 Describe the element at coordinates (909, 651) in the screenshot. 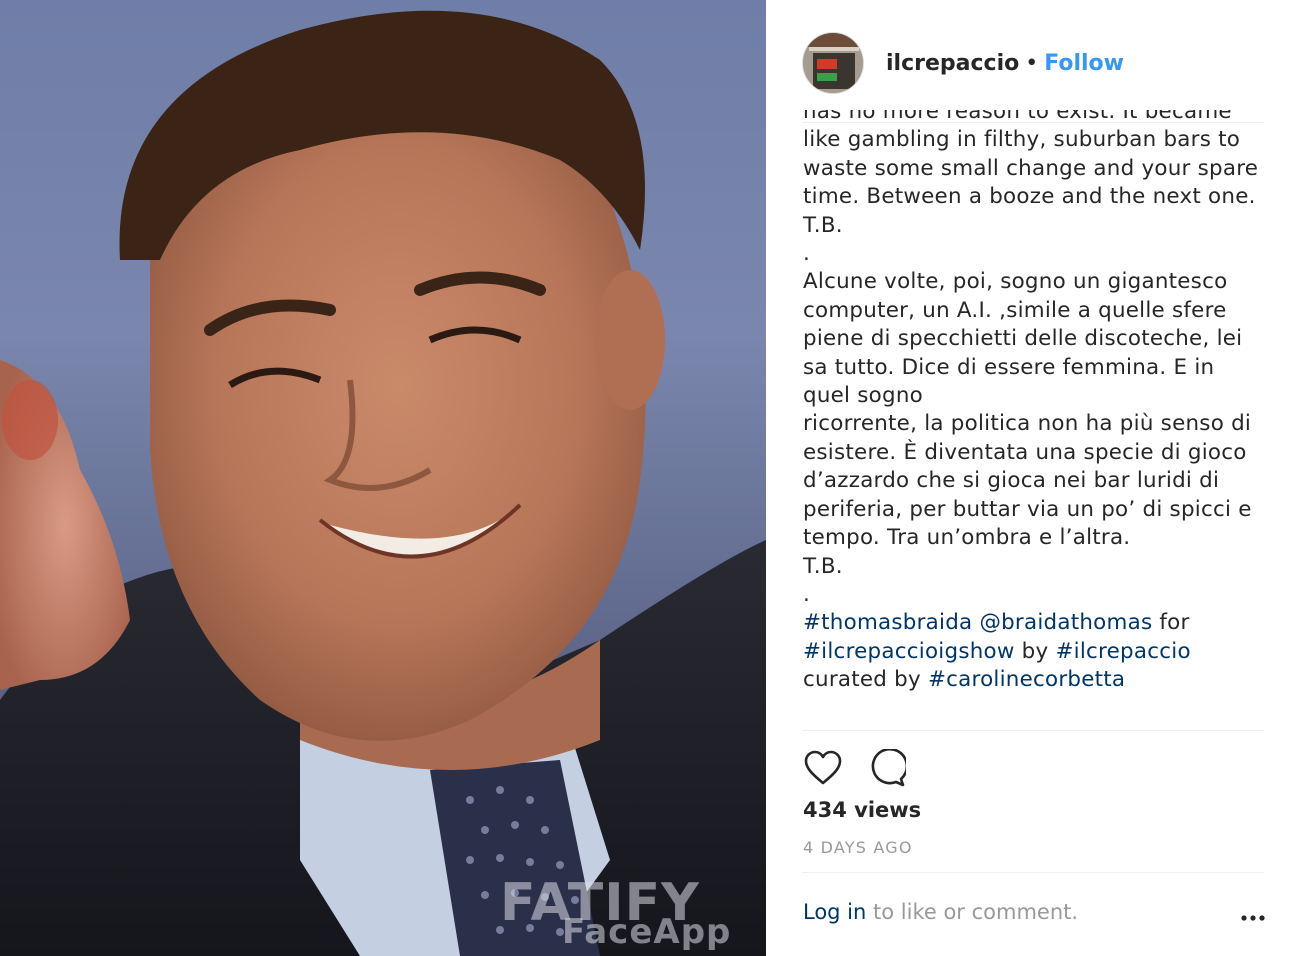

I see `hashtag-link: #ilcrepaccioigshow` at that location.